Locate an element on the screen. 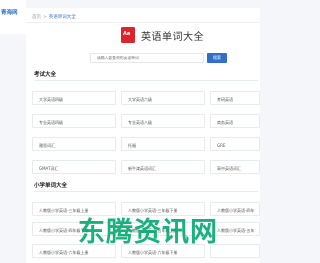 Image resolution: width=320 pixels, height=263 pixels. search-button: 搜索 is located at coordinates (217, 58).